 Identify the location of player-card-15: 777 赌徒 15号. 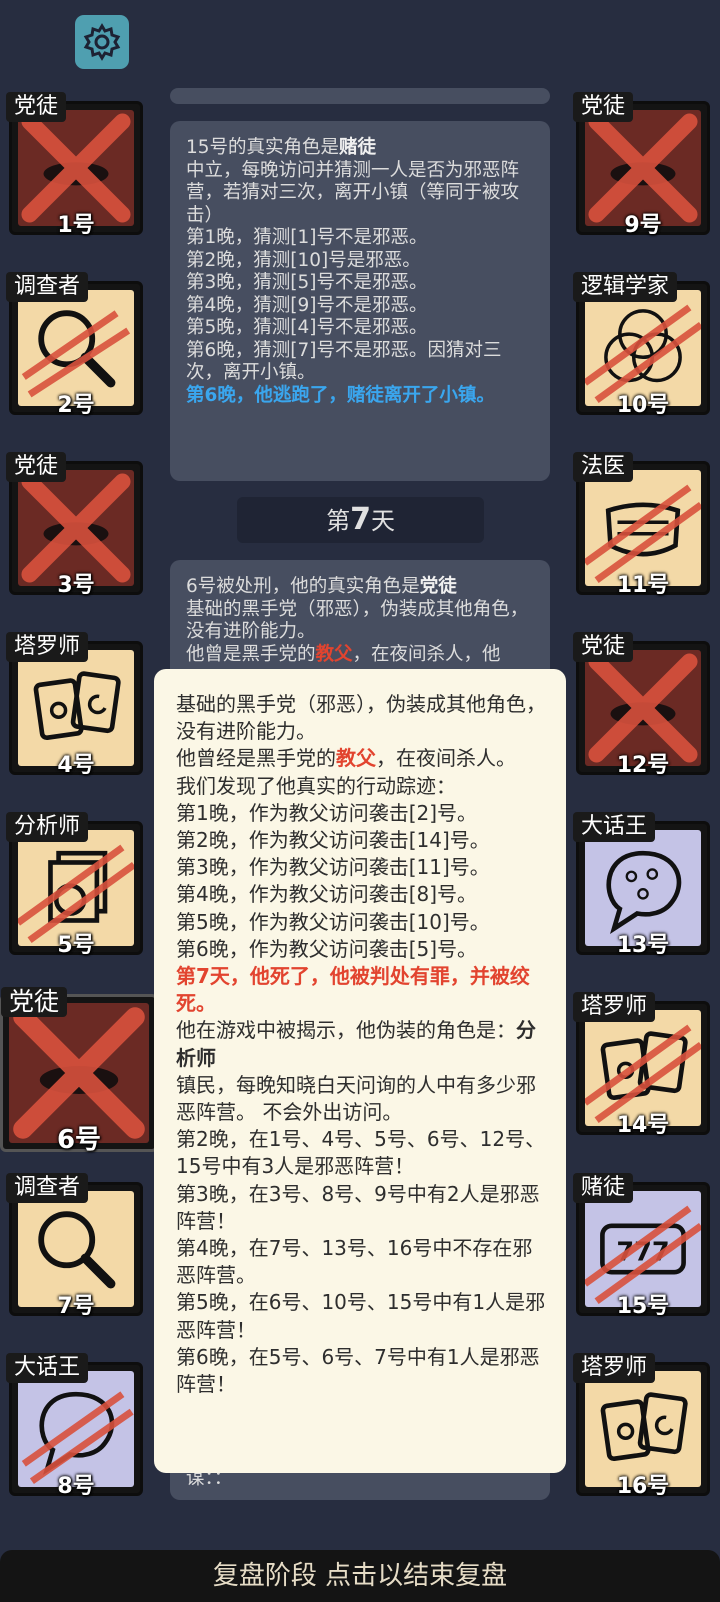
(641, 1246).